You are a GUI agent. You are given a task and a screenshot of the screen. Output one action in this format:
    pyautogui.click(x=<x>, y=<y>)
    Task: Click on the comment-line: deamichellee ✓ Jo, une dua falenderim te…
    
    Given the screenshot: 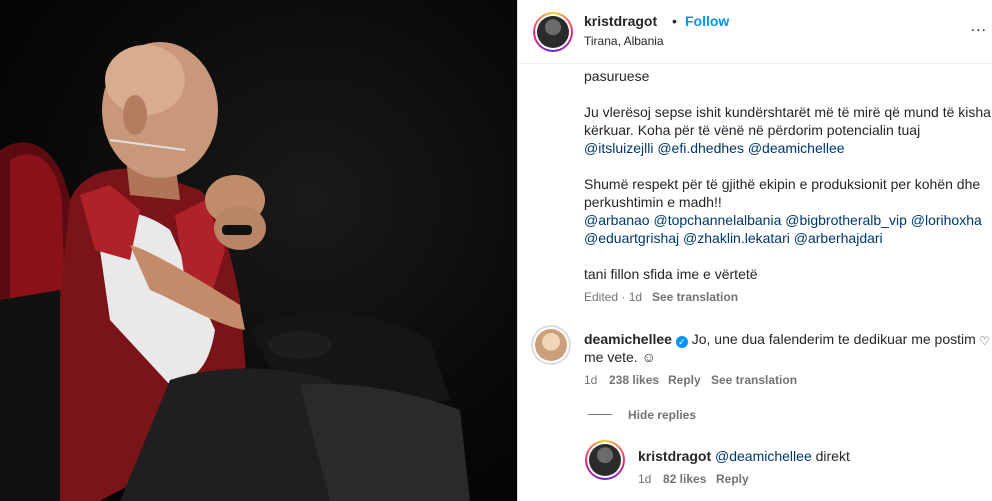 What is the action you would take?
    pyautogui.click(x=780, y=339)
    